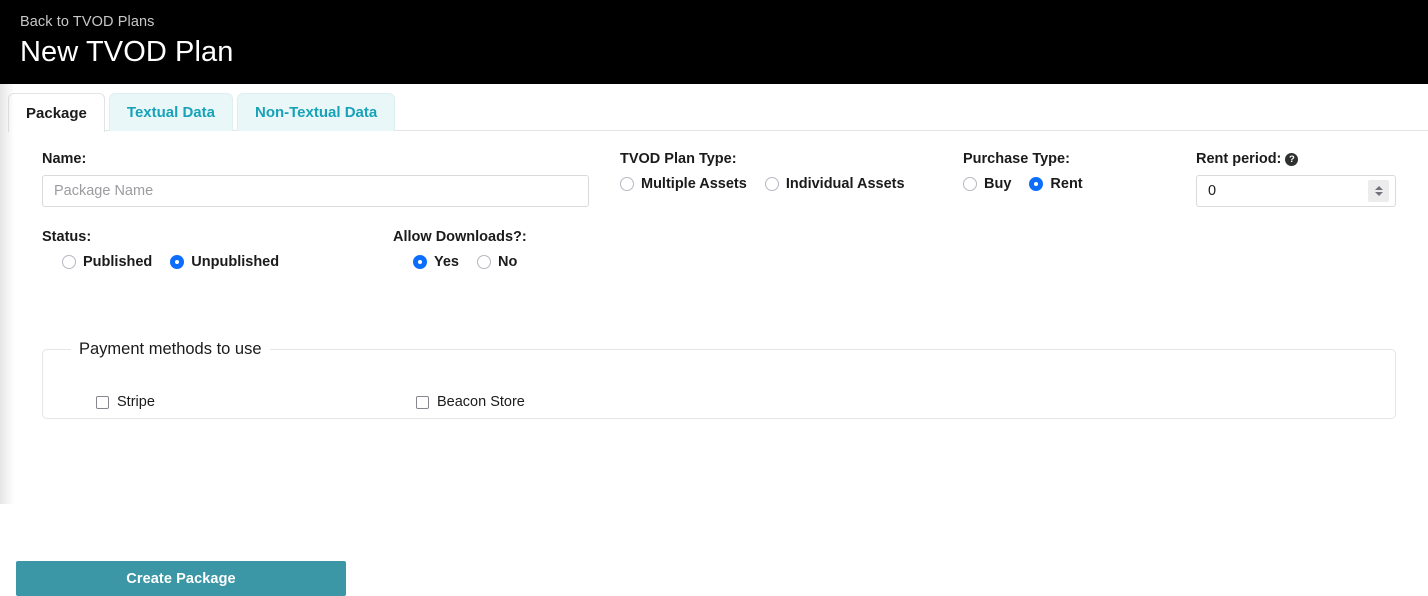  I want to click on radio-label: No, so click(508, 262).